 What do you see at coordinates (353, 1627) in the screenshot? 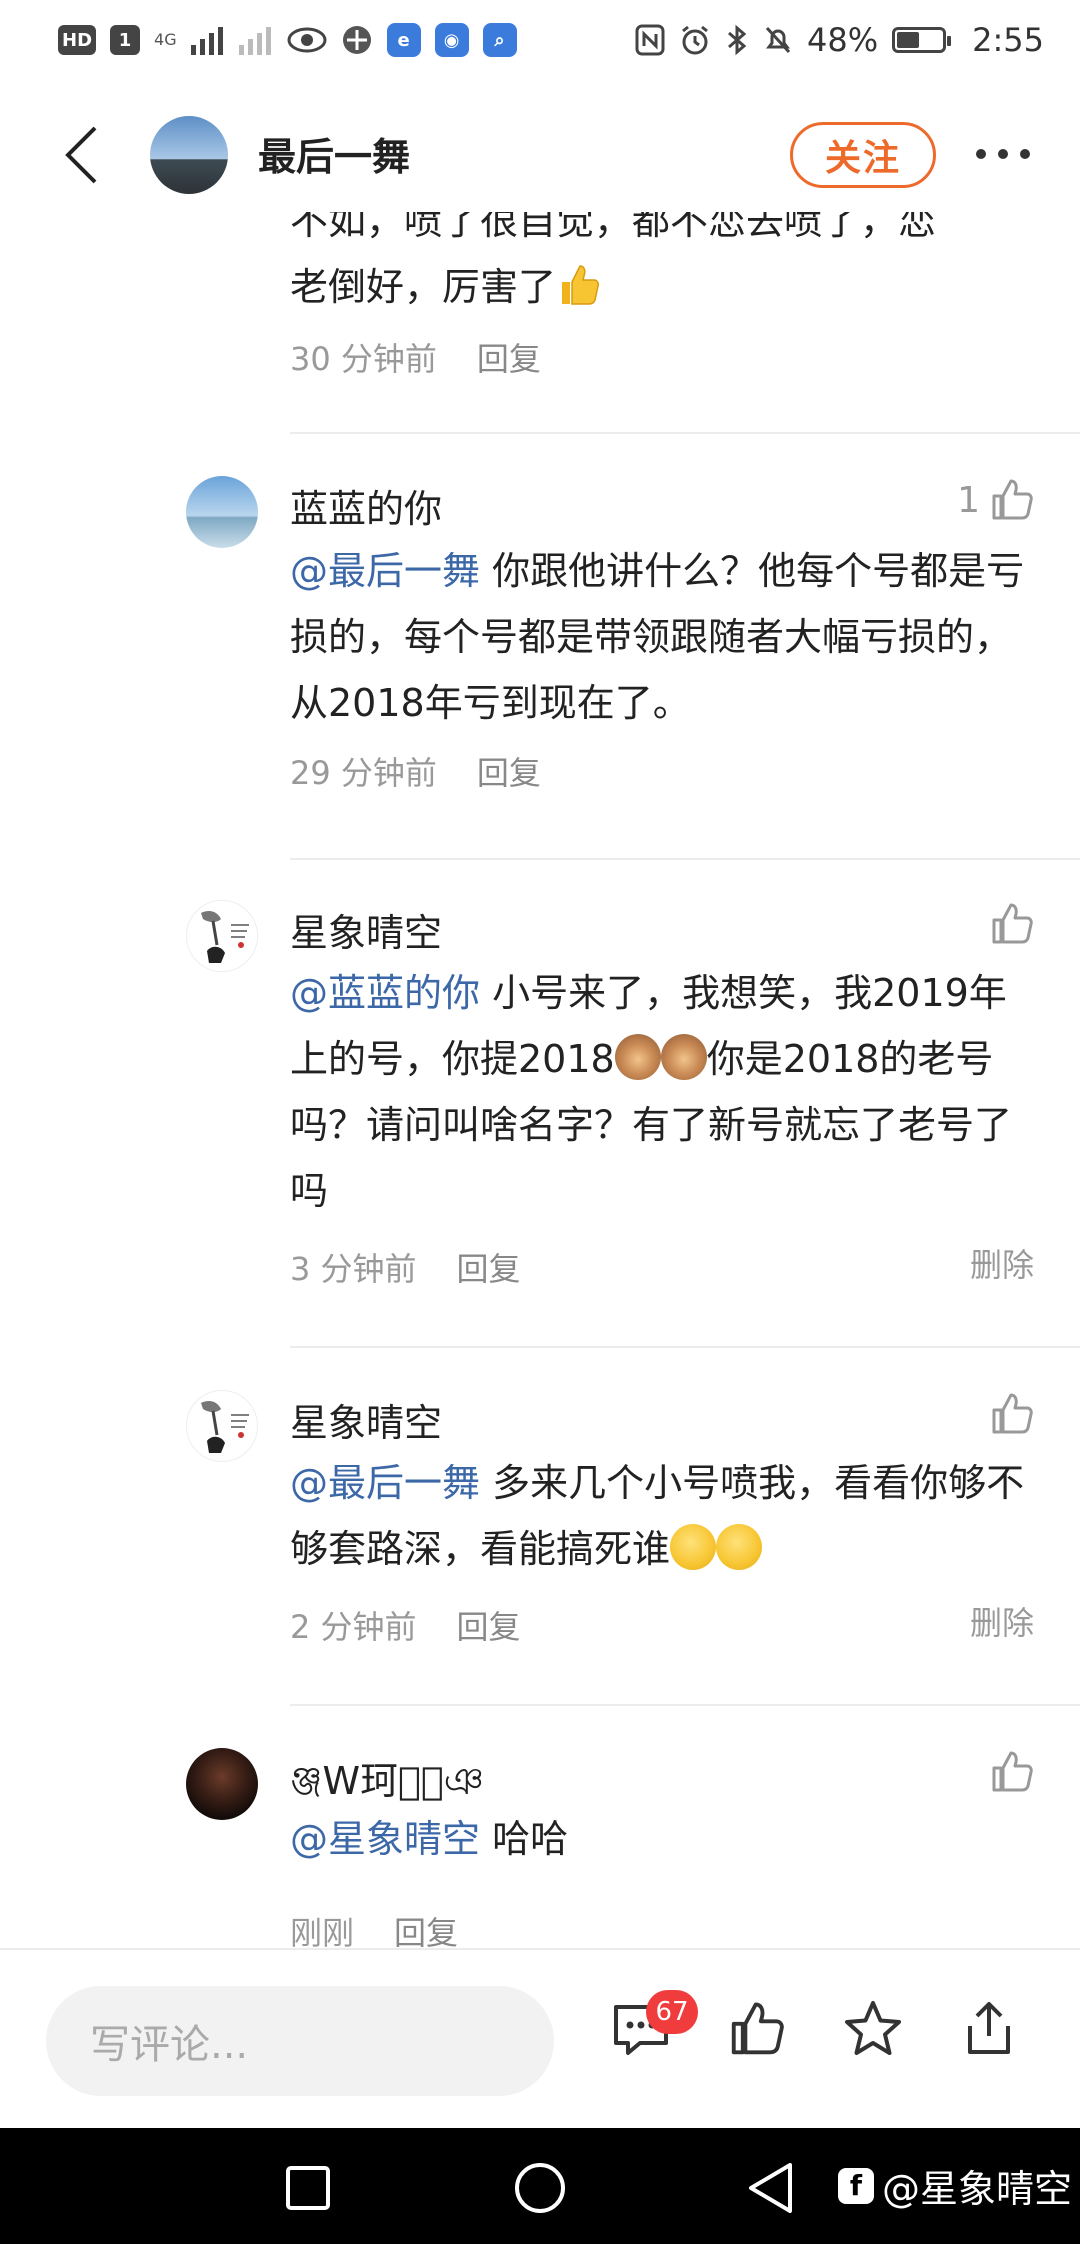
I see `comment-time: 2 分钟前` at bounding box center [353, 1627].